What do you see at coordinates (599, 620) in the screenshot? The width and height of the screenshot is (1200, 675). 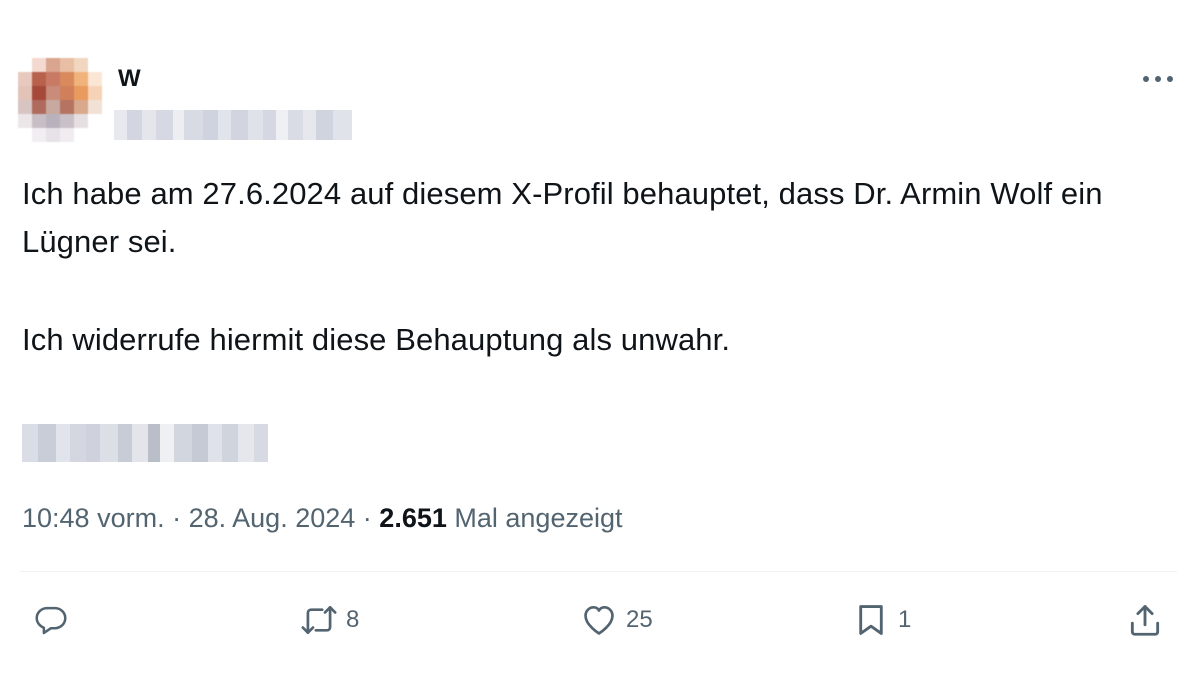 I see `heart-icon` at bounding box center [599, 620].